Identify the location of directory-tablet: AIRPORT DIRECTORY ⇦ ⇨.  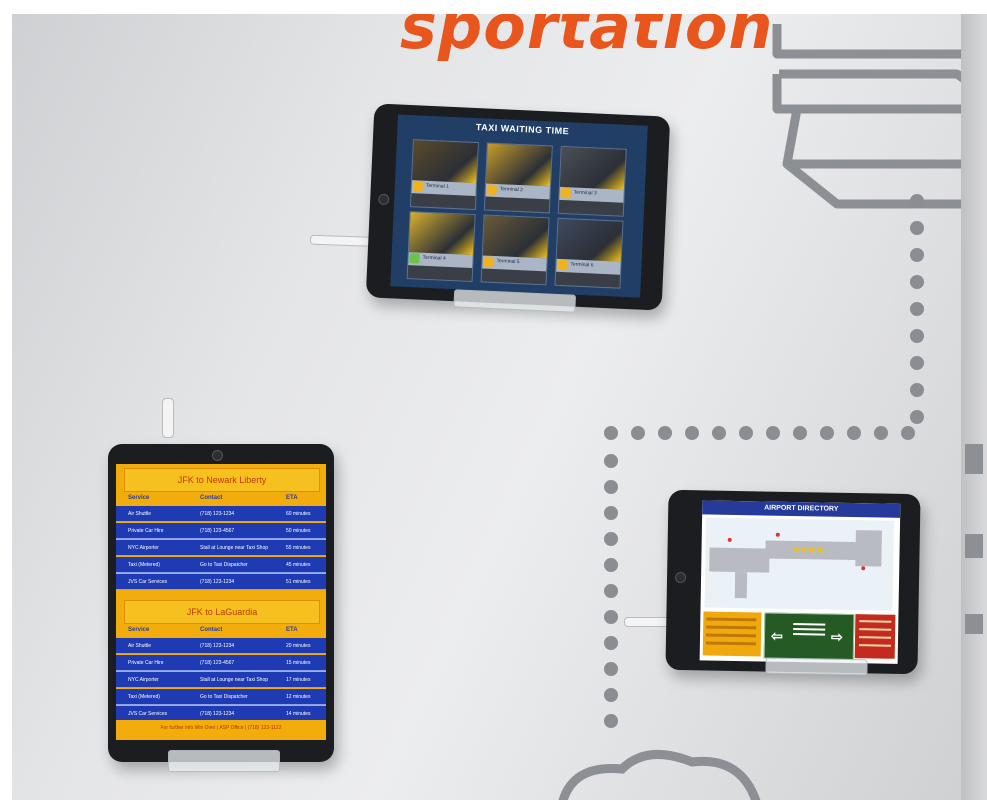
(793, 582).